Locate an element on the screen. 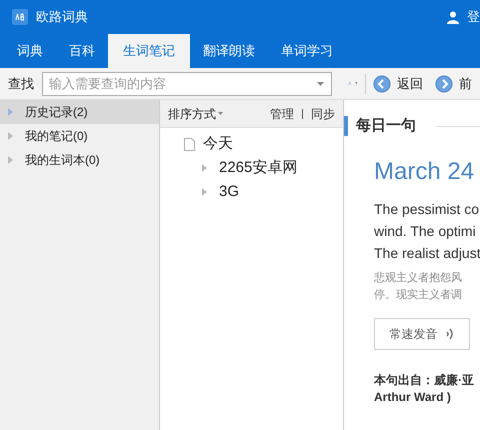  sort-dropdown: 排序方式 is located at coordinates (192, 113).